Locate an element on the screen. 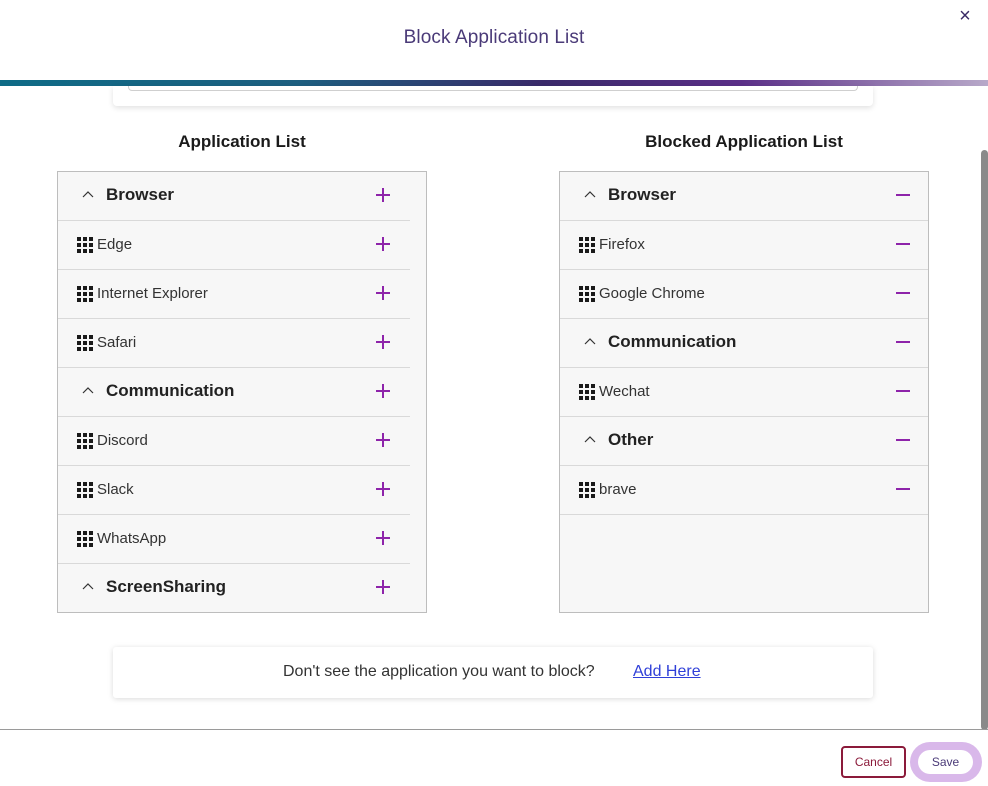 The image size is (988, 786). group-row: ScreenSharing is located at coordinates (234, 588).